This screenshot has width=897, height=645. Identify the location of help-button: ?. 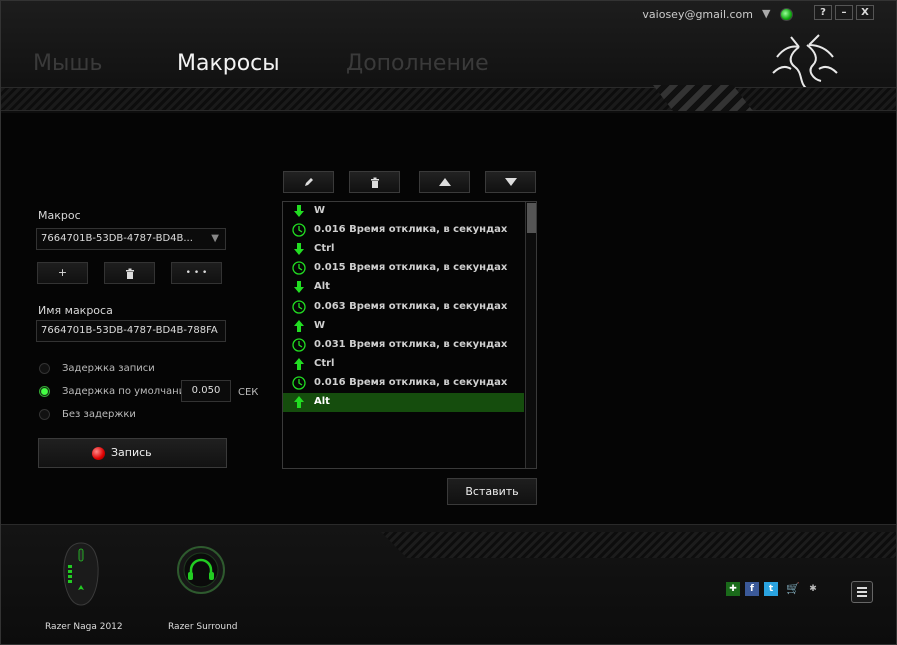
(823, 12).